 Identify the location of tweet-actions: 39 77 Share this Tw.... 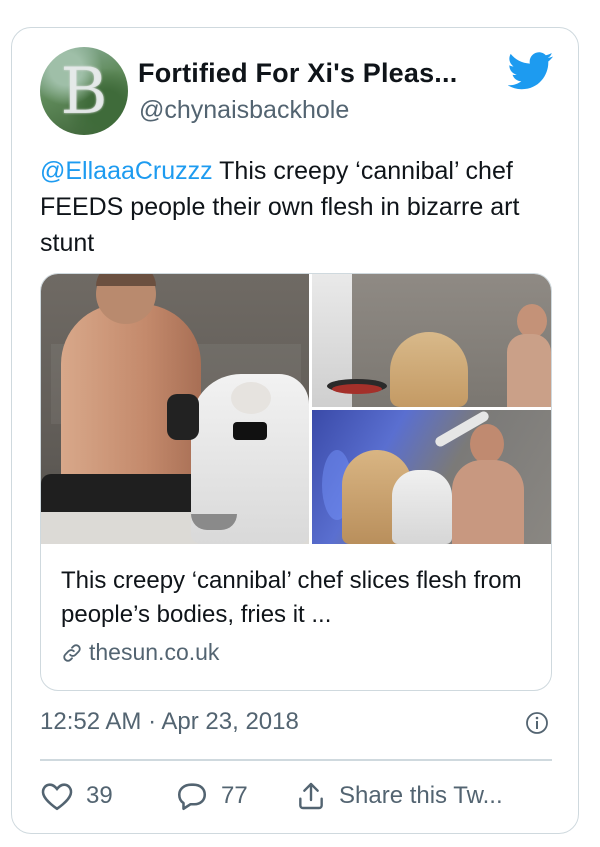
(296, 800).